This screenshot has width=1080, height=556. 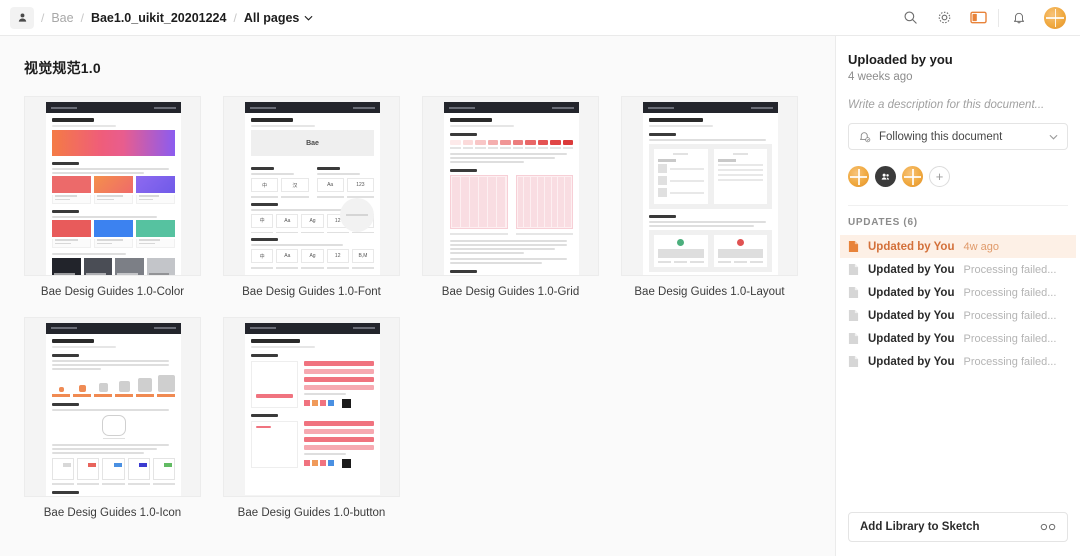 I want to click on document-card-color: Bae Desig Guides 1.0-Color, so click(x=112, y=198).